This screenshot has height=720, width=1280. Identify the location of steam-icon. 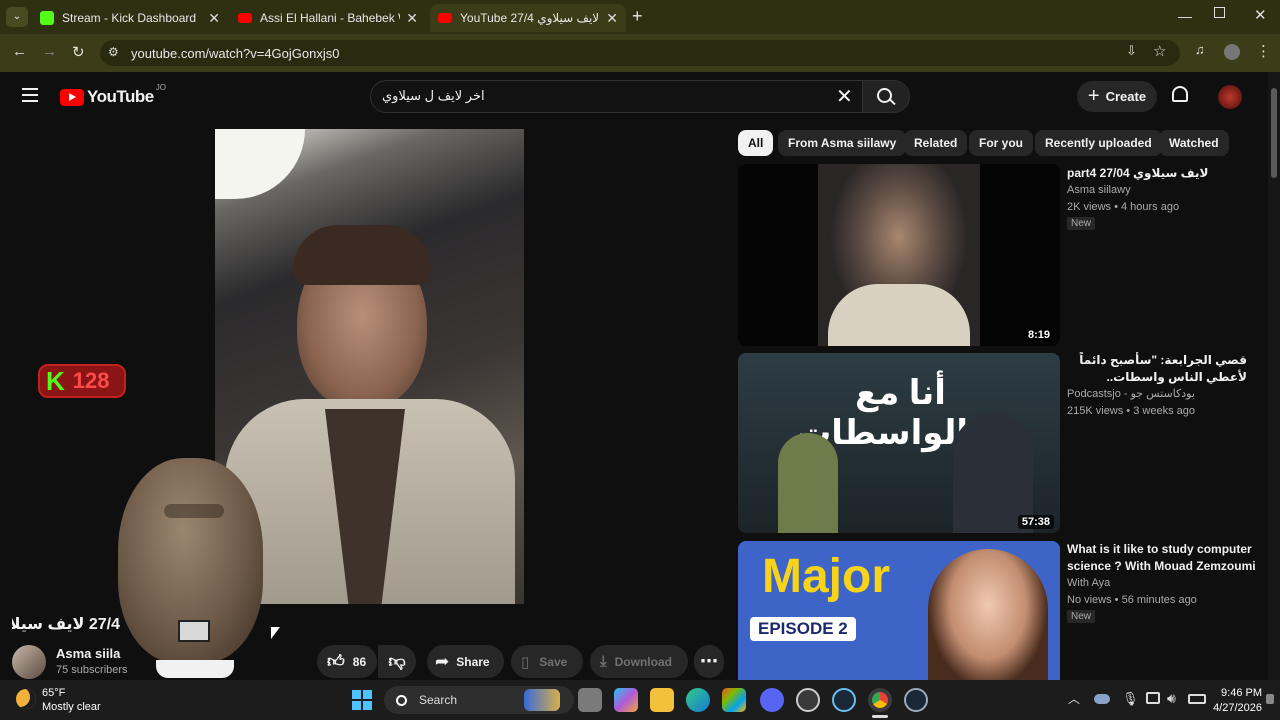
(844, 700).